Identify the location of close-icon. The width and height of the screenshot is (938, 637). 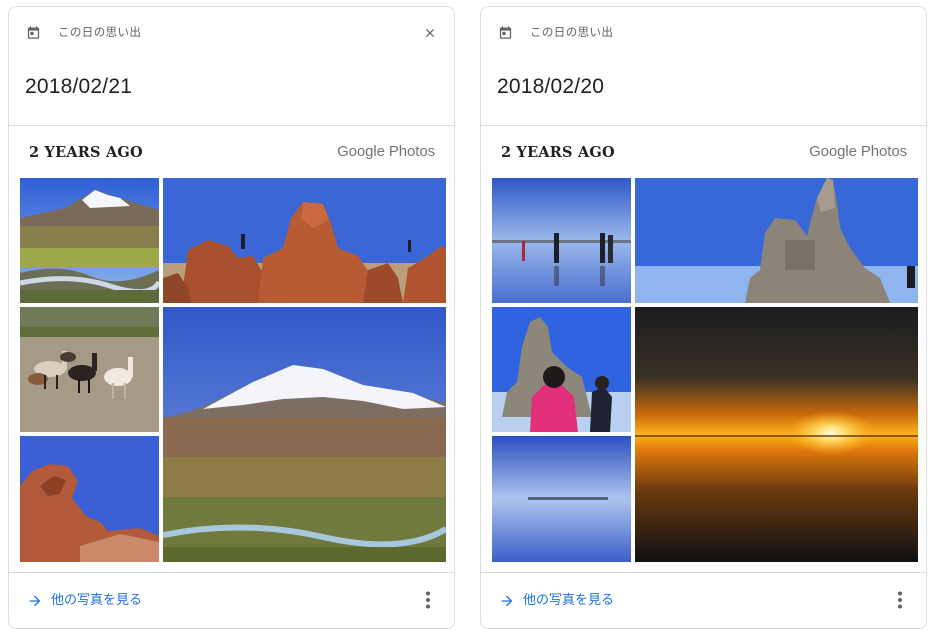
(430, 33).